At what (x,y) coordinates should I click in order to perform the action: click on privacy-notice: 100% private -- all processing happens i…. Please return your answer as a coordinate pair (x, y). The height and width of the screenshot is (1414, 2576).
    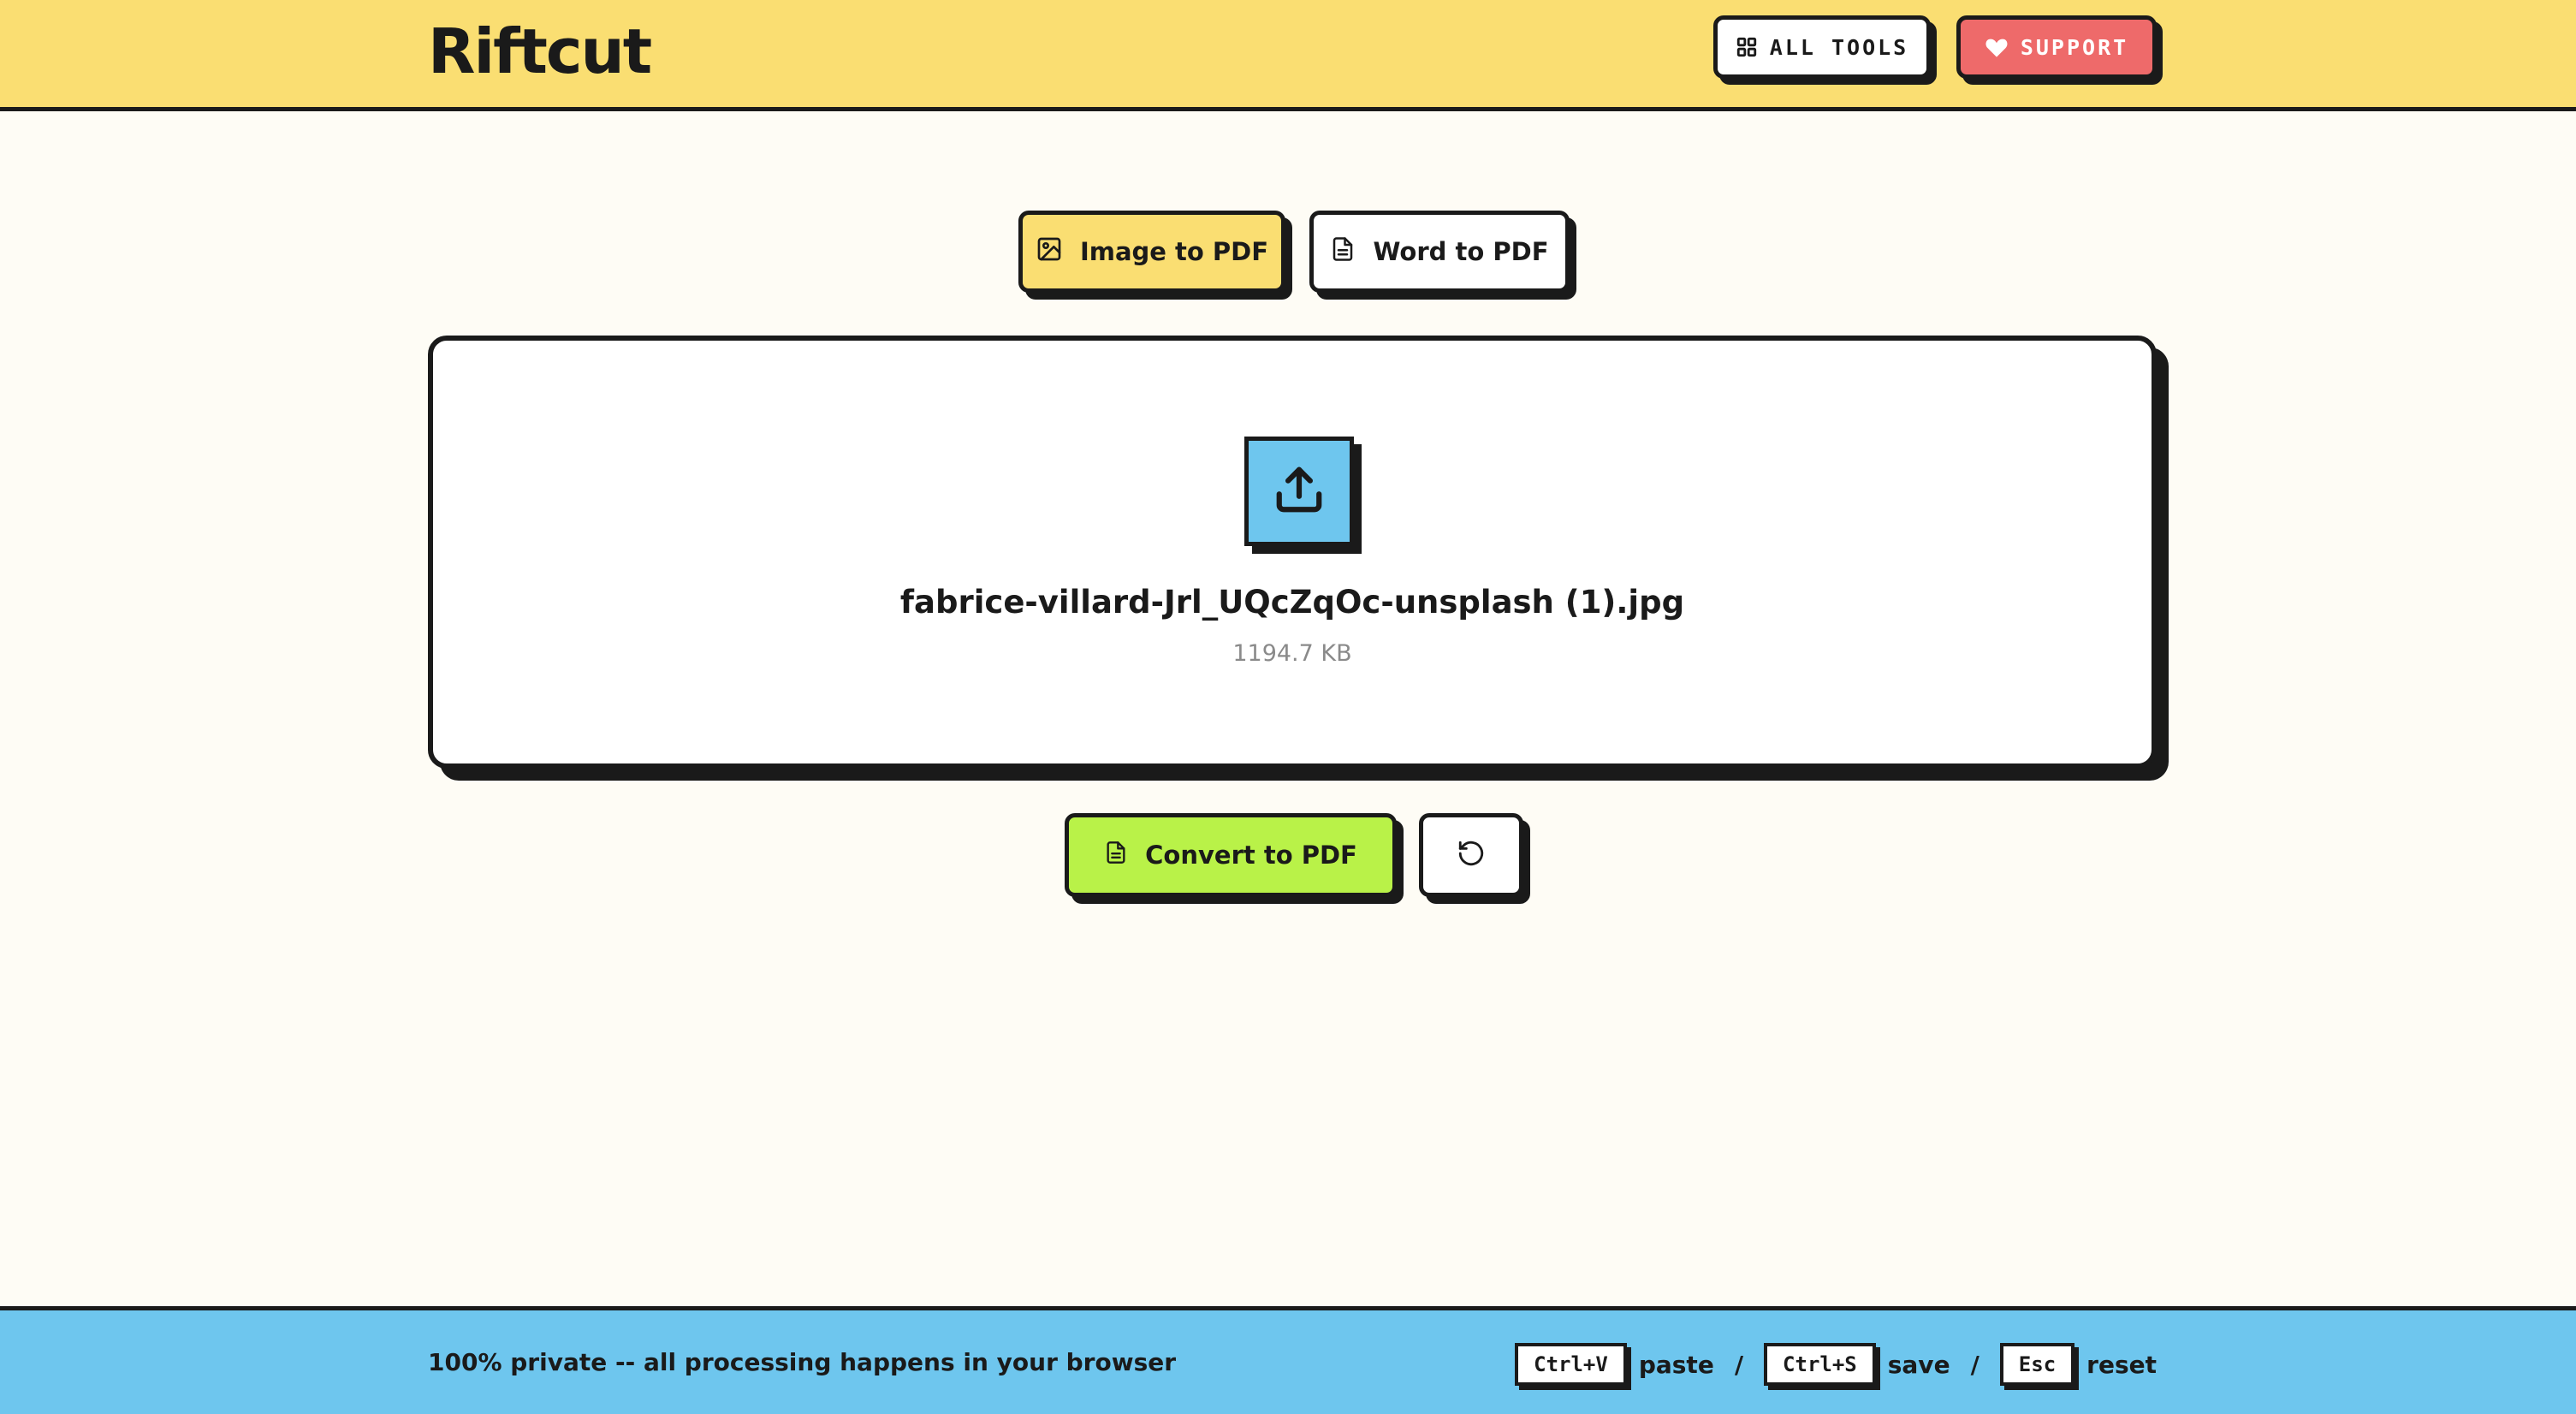
    Looking at the image, I should click on (802, 1362).